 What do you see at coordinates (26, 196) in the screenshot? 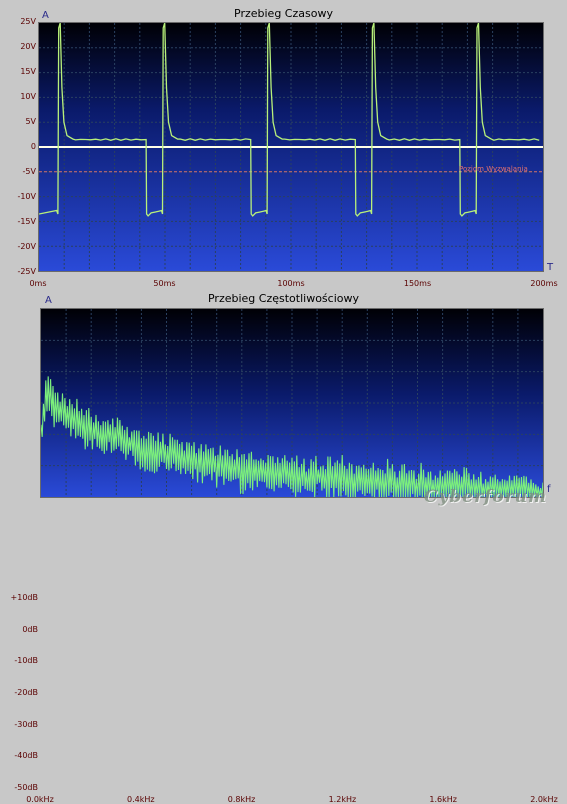
I see `y-tick-label: -10V` at bounding box center [26, 196].